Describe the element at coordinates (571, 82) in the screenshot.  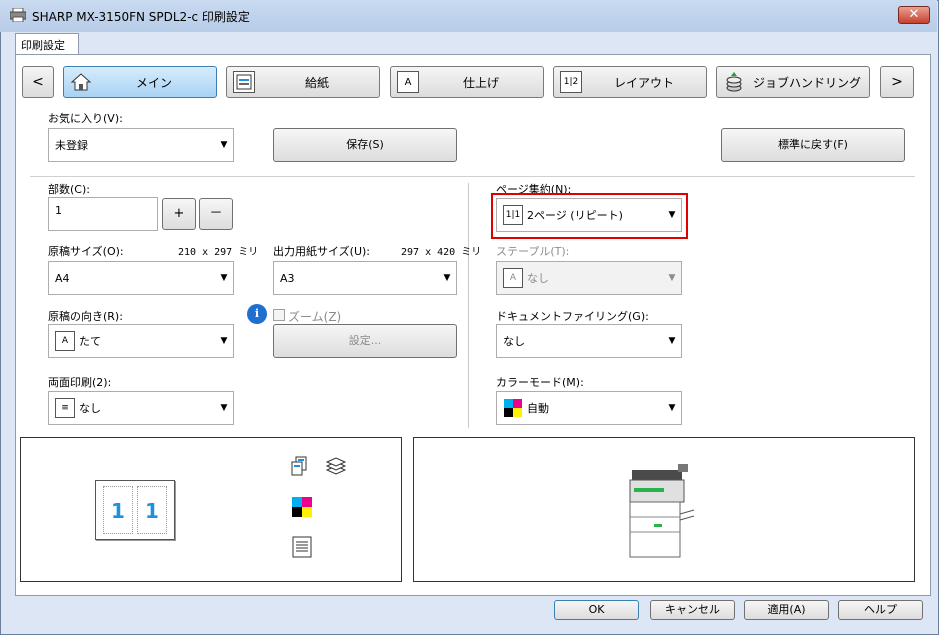
I see `layout-icon: 1|2` at that location.